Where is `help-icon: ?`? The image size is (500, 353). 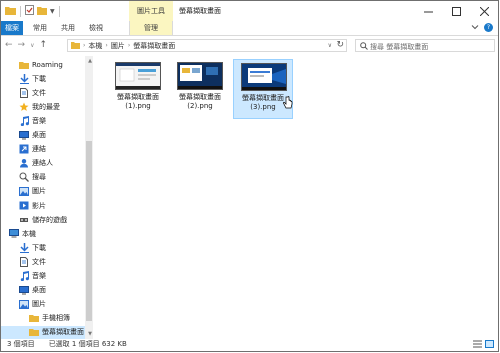
help-icon: ? is located at coordinates (488, 27).